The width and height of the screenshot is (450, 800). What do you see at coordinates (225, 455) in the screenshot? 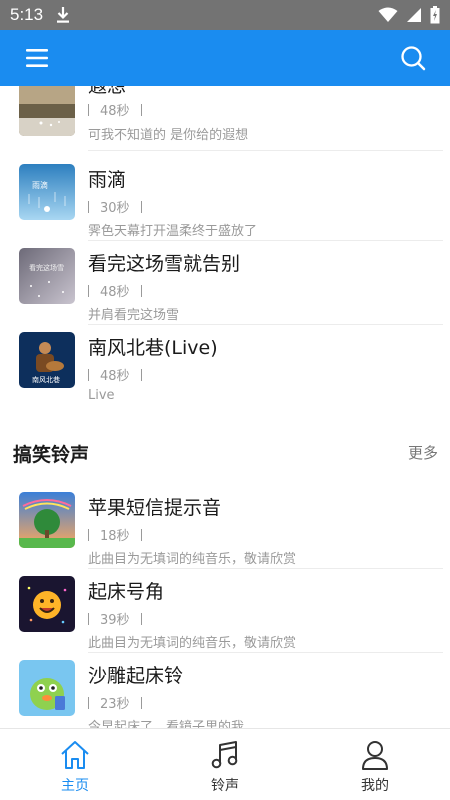
I see `section-header: 搞笑铃声 更多` at bounding box center [225, 455].